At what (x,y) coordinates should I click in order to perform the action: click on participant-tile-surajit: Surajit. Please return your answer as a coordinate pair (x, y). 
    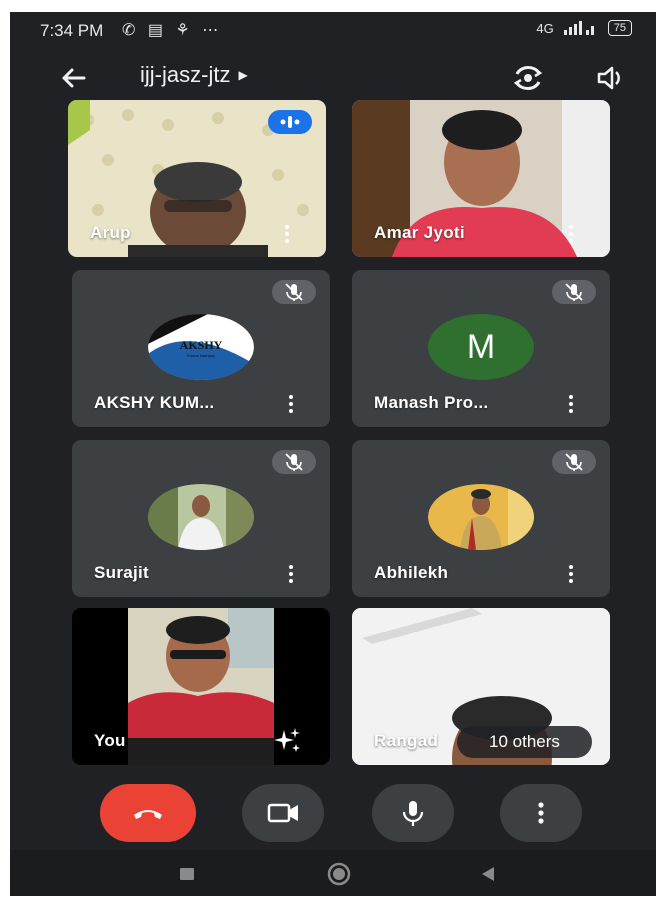
    Looking at the image, I should click on (201, 518).